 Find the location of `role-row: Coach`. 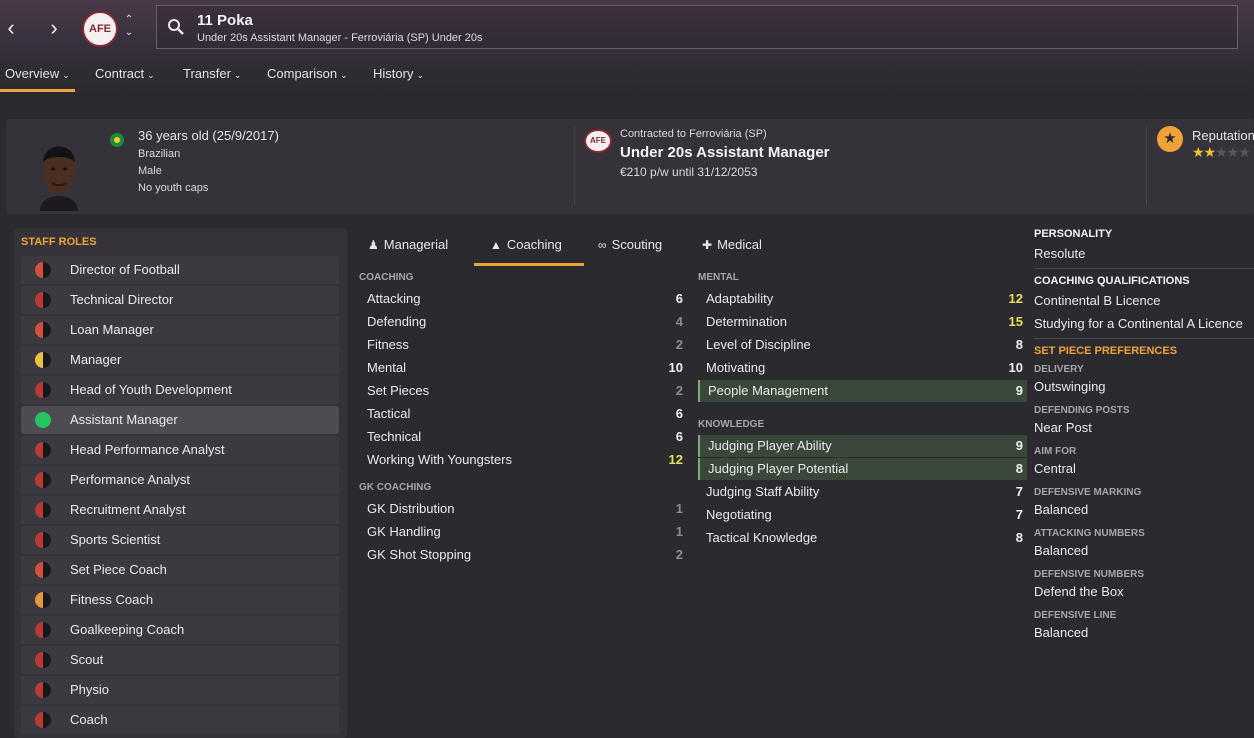

role-row: Coach is located at coordinates (180, 720).